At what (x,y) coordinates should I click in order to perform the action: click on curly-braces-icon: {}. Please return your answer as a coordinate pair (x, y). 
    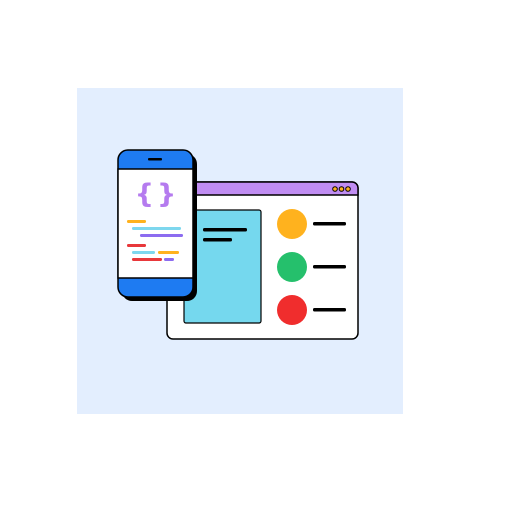
    Looking at the image, I should click on (157, 194).